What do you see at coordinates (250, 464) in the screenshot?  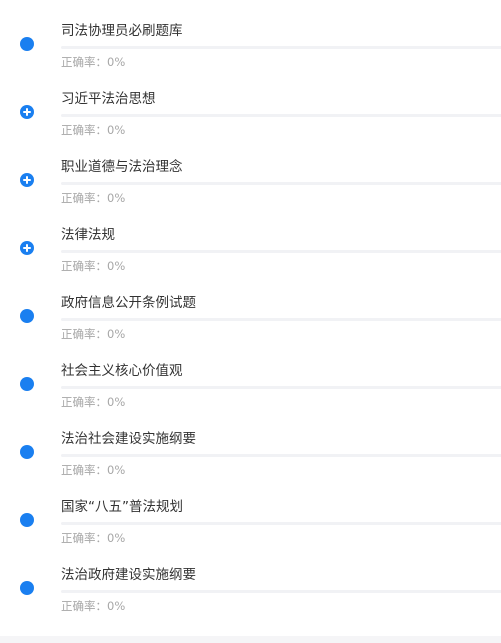 I see `chapter-item-7: 法治社会建设实施纲要 正确率：0%` at bounding box center [250, 464].